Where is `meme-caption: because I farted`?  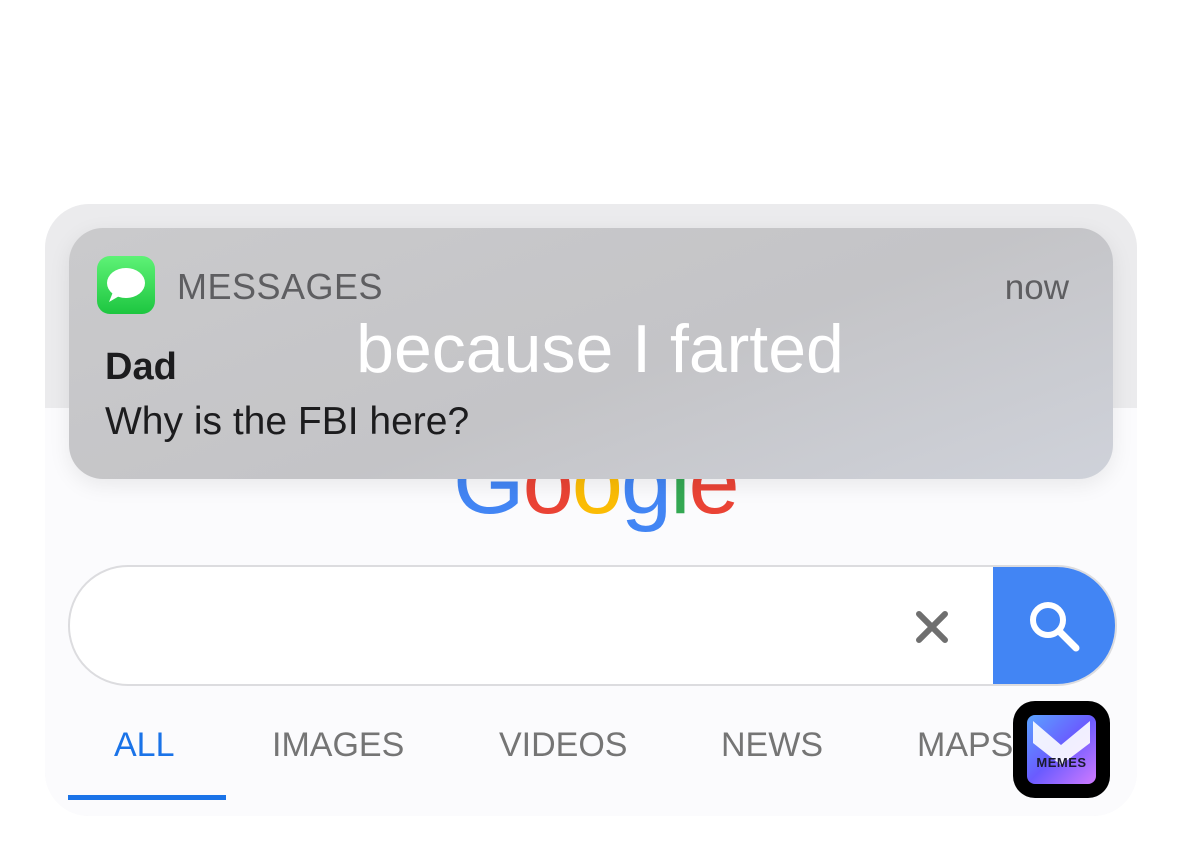
meme-caption: because I farted is located at coordinates (600, 349).